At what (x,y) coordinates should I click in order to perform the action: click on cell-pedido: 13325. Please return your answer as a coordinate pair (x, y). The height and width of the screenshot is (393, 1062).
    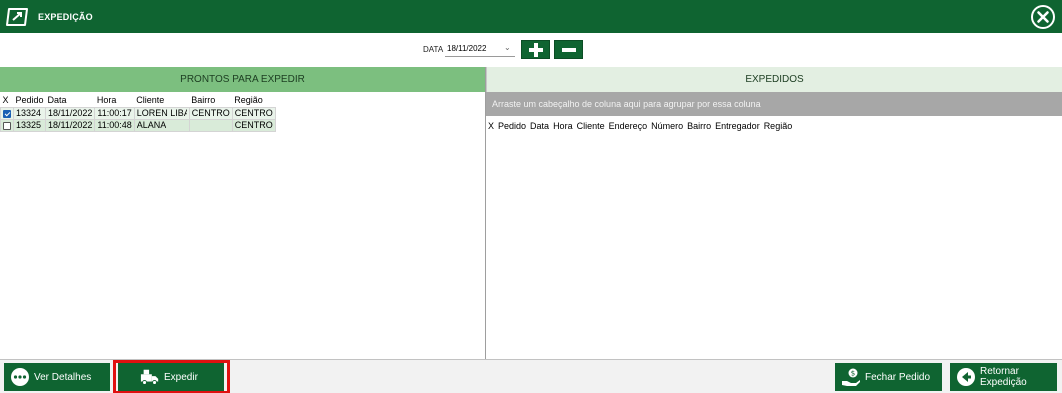
    Looking at the image, I should click on (29, 125).